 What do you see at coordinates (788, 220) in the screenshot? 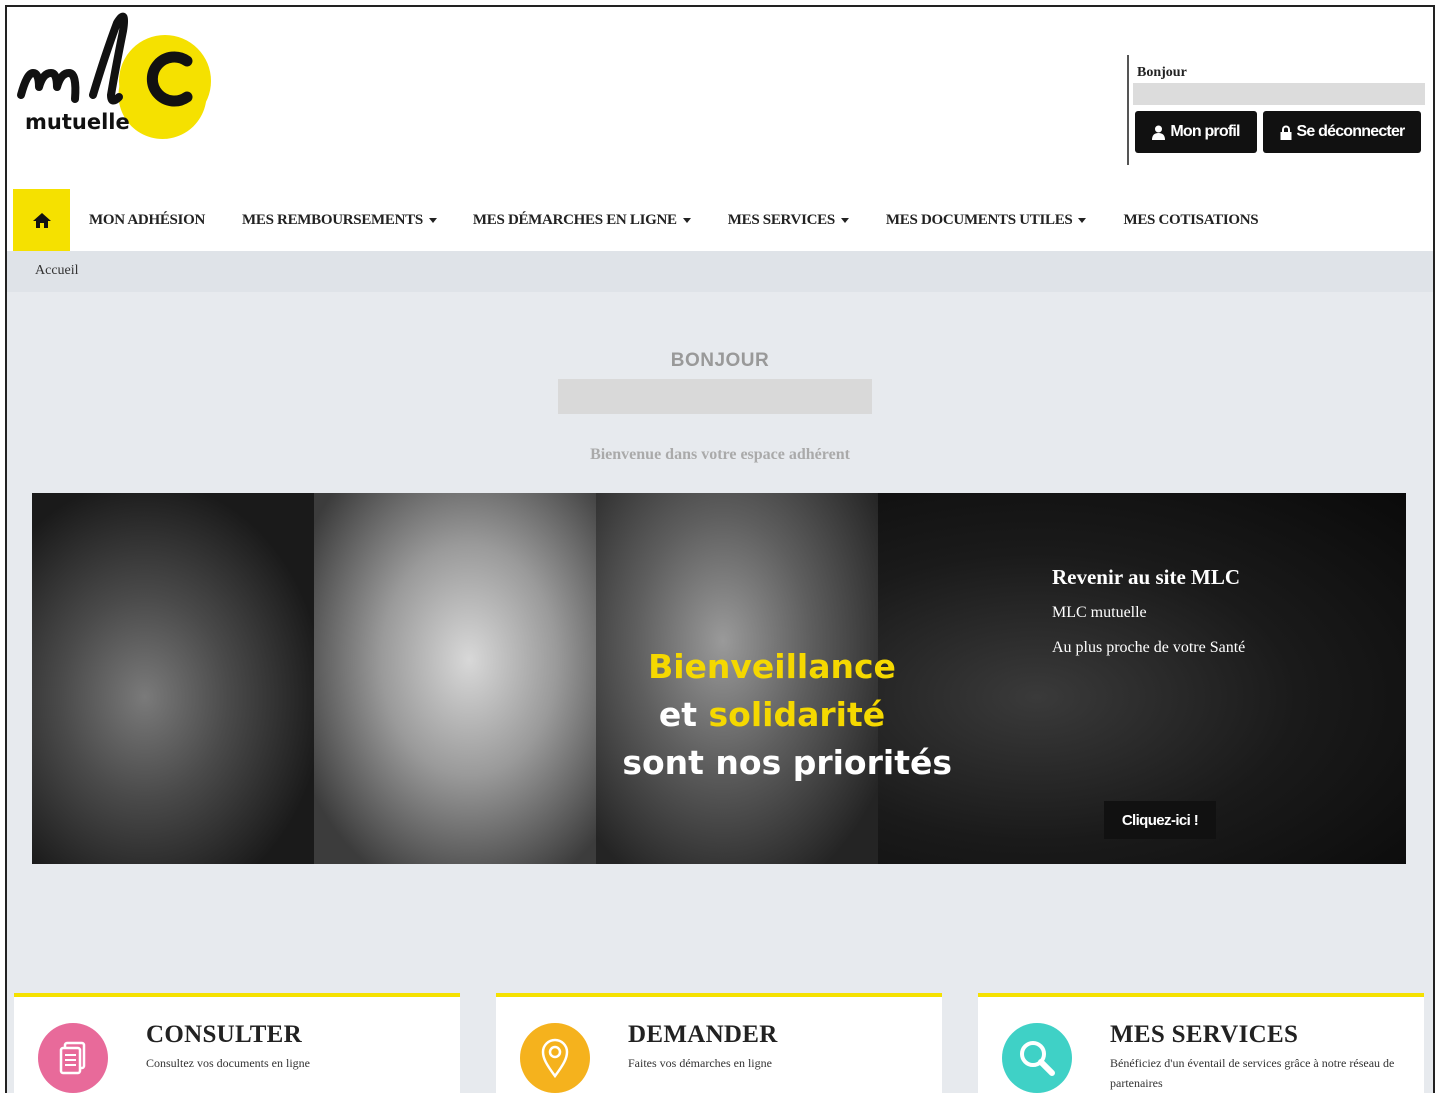
I see `nav-item-services: MES SERVICES` at bounding box center [788, 220].